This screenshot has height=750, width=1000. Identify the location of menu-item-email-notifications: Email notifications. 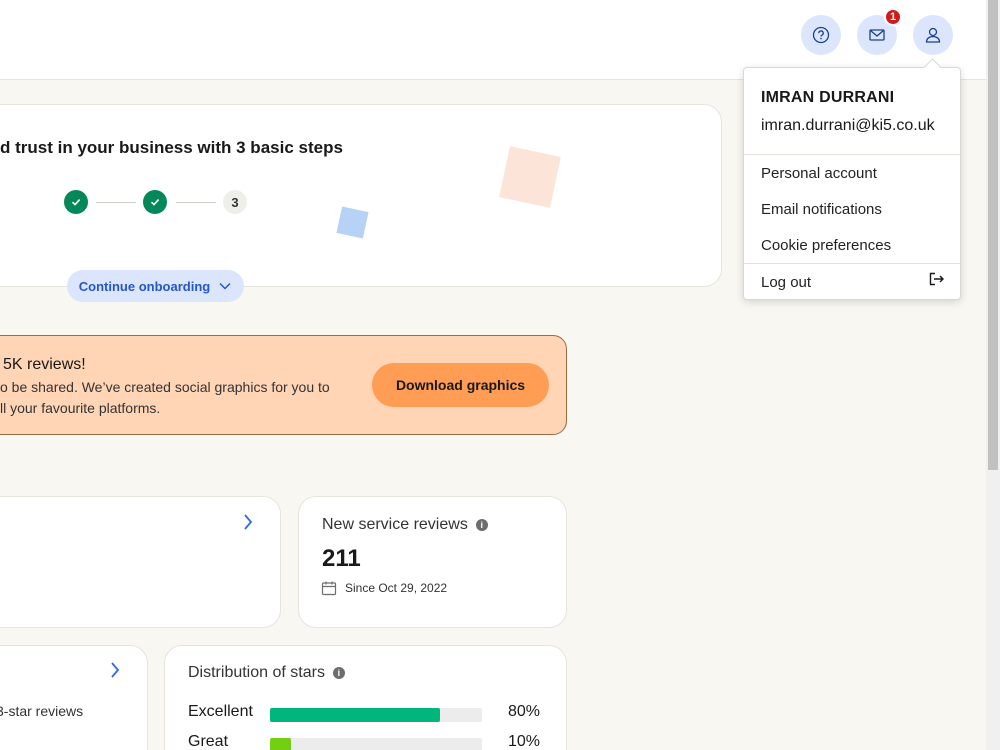
(821, 209).